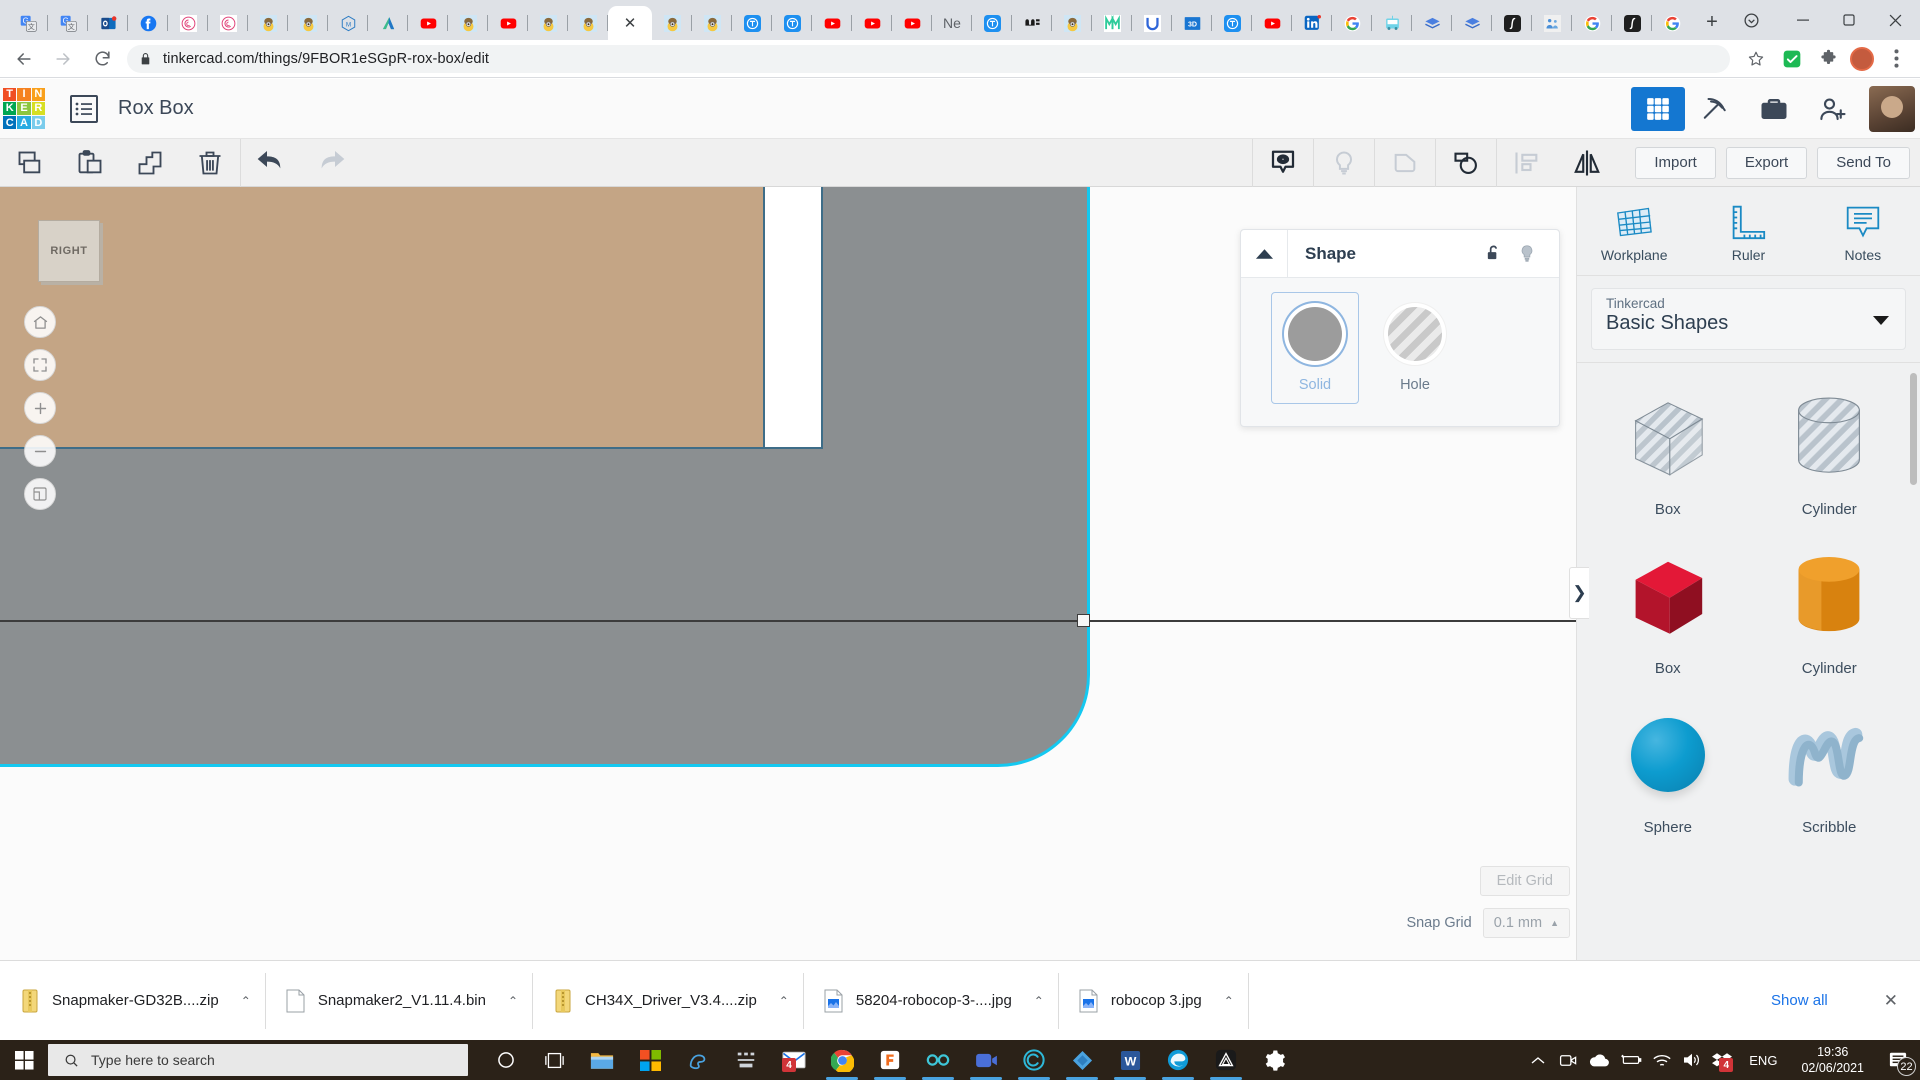  What do you see at coordinates (40, 365) in the screenshot?
I see `fit-frame-icon` at bounding box center [40, 365].